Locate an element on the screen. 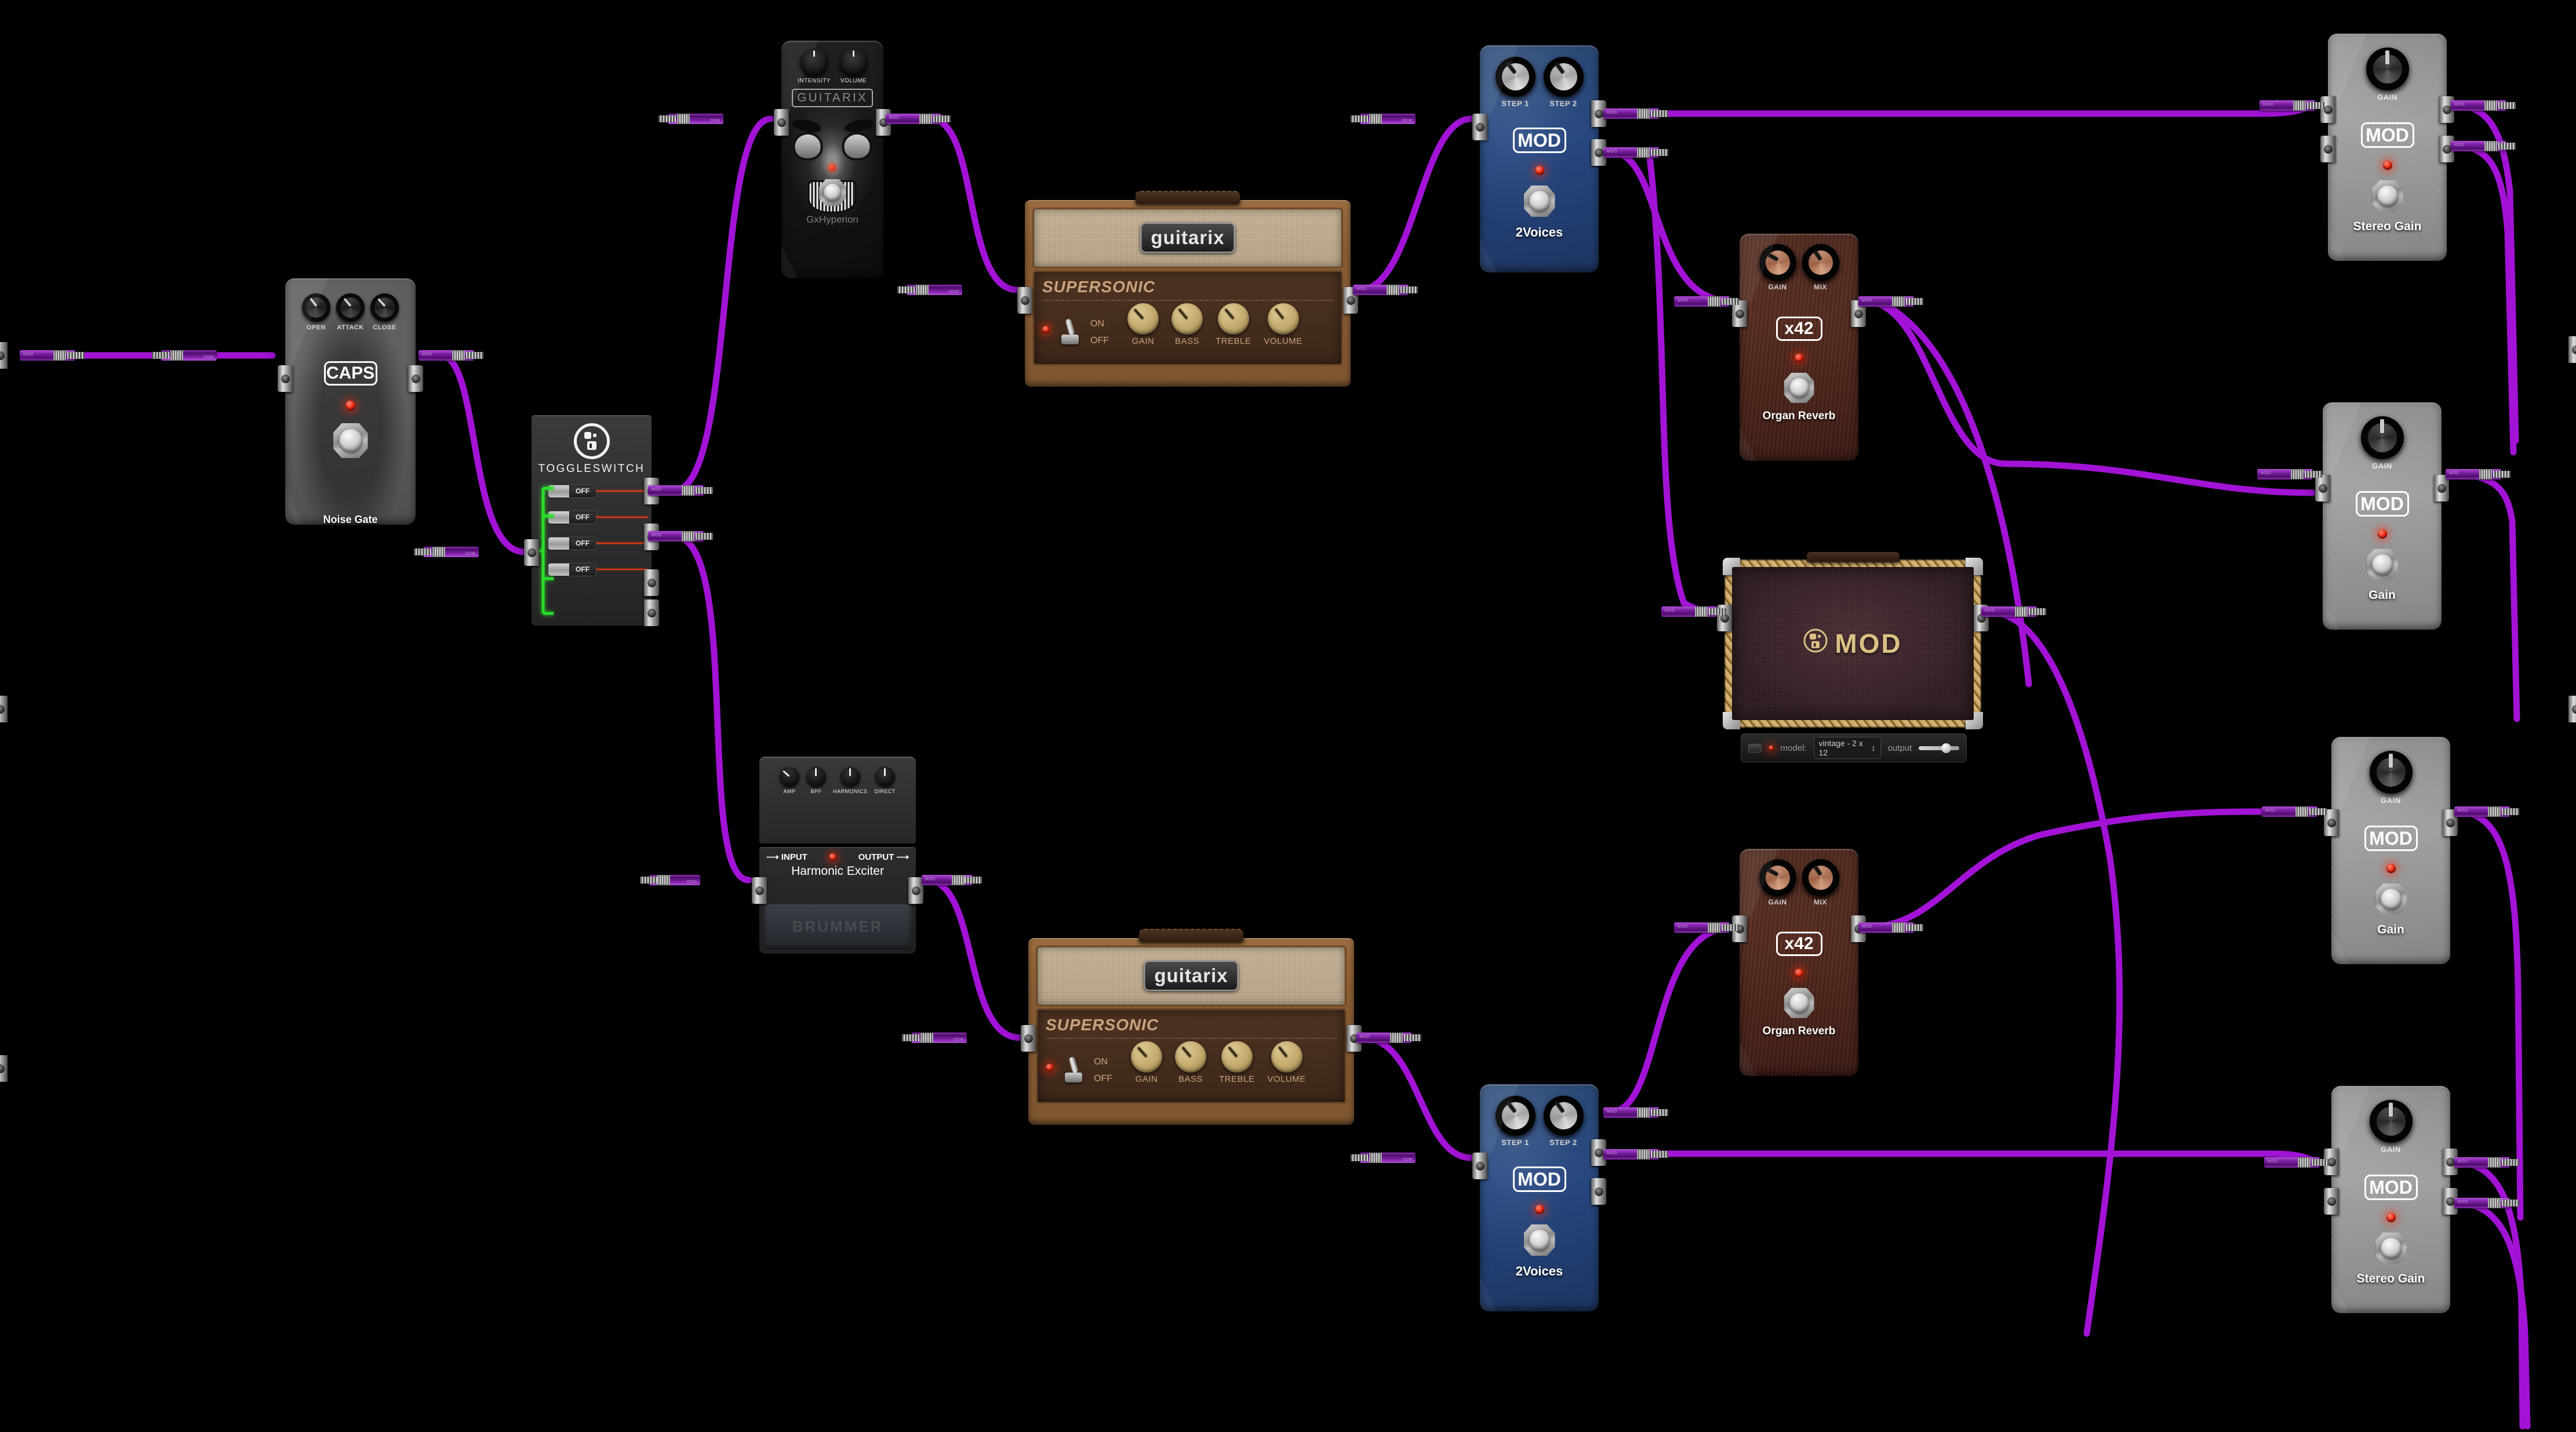 The width and height of the screenshot is (2576, 1432). jack-input-left is located at coordinates (2327, 109).